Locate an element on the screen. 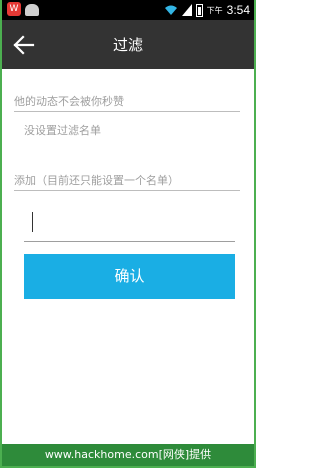  ampm-indicator: 下午 is located at coordinates (214, 10).